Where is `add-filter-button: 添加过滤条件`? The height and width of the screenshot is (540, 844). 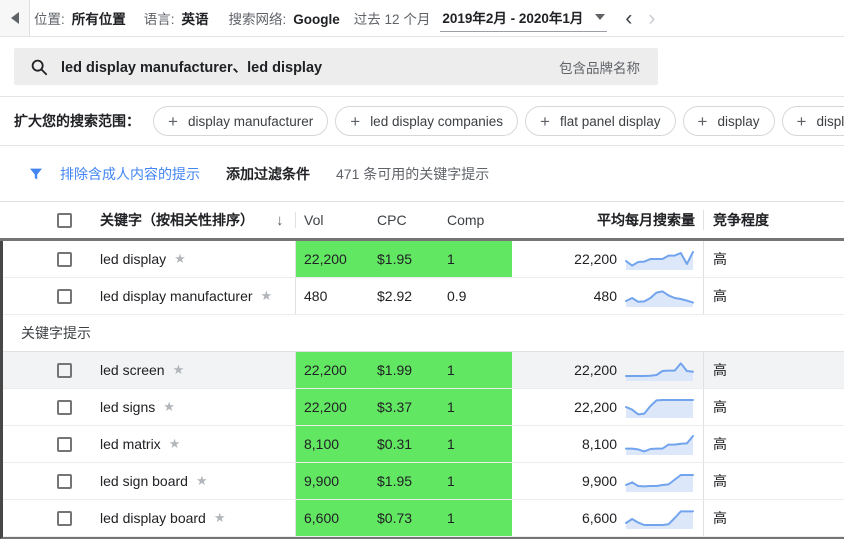 add-filter-button: 添加过滤条件 is located at coordinates (268, 174).